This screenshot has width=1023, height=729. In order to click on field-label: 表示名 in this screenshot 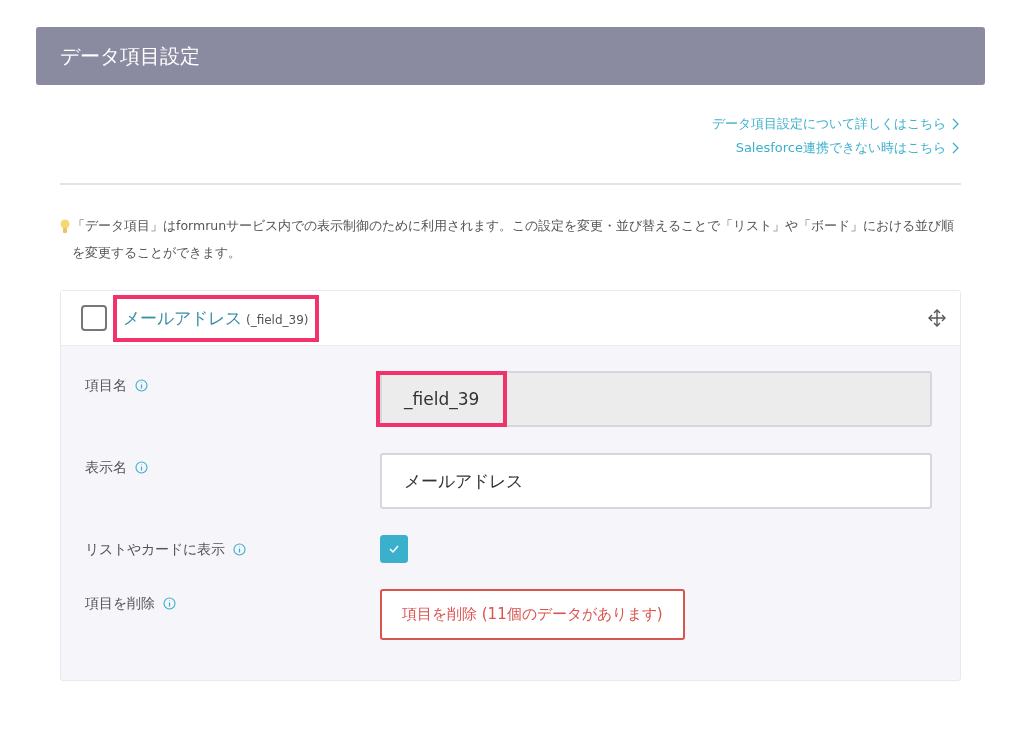, I will do `click(106, 468)`.